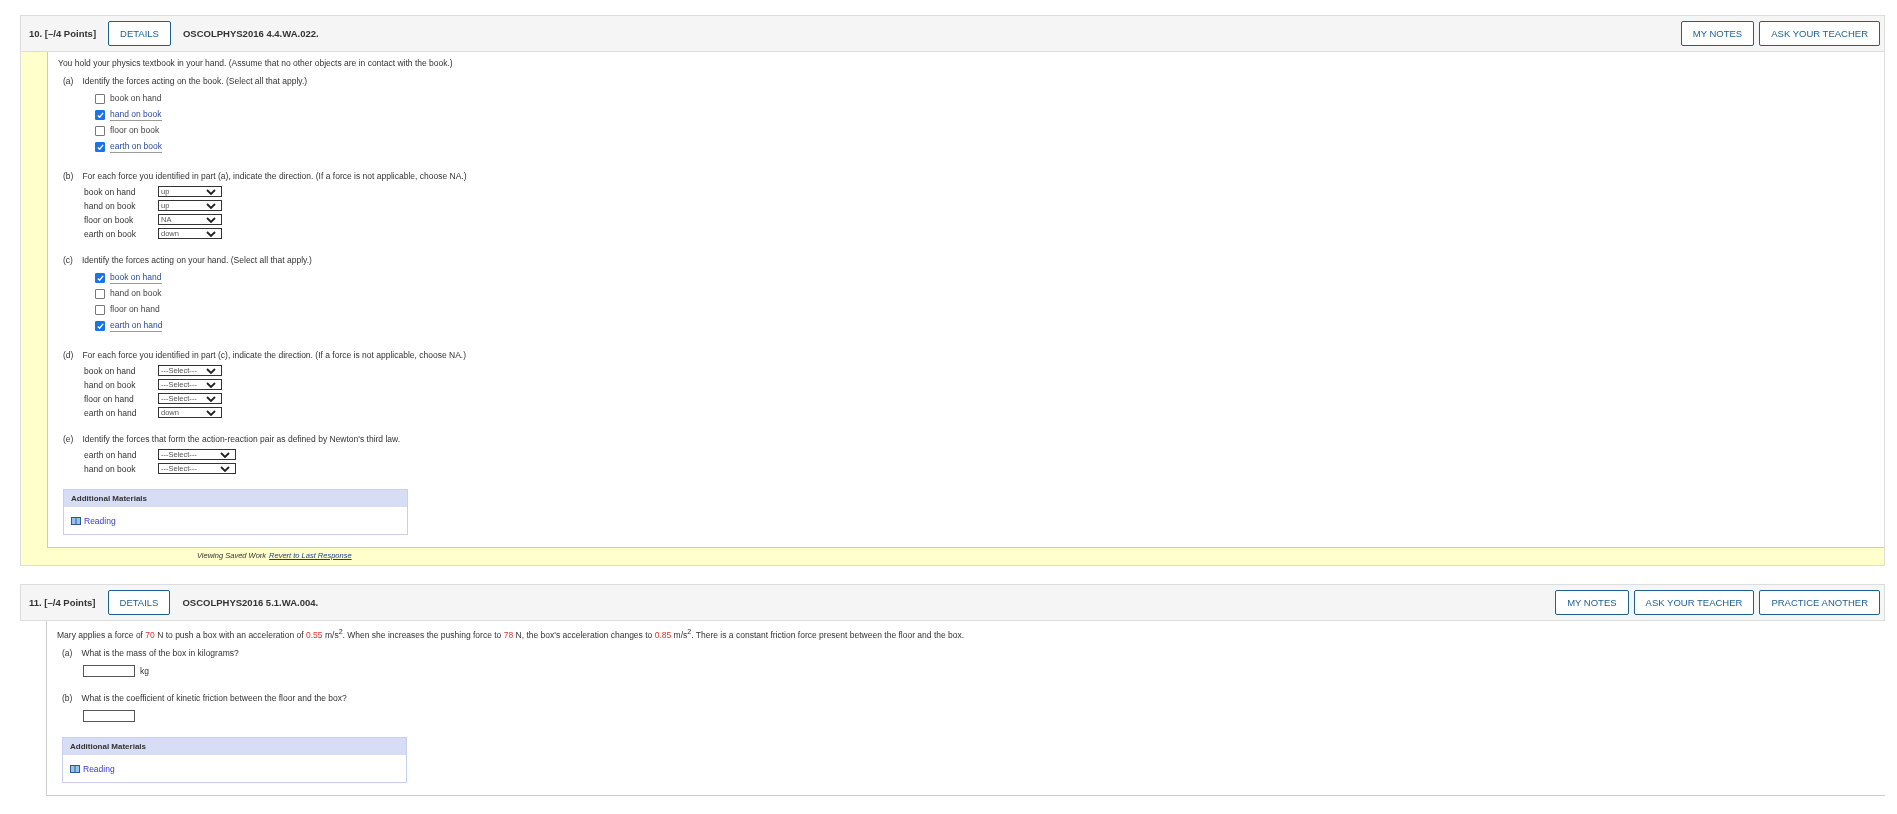  I want to click on part-prompt: What is the coefficient of kinetic friction between the floor and the box?, so click(214, 697).